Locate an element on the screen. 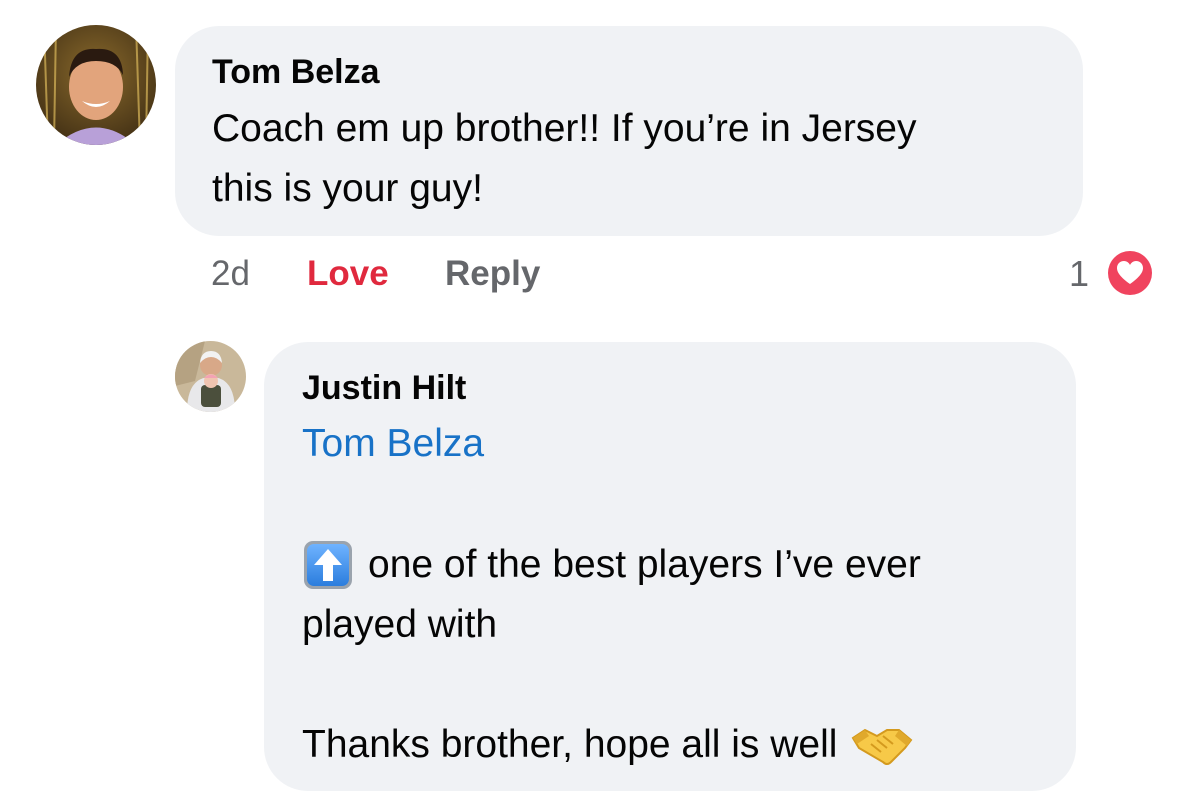  comment-text: this is your guy! is located at coordinates (347, 188).